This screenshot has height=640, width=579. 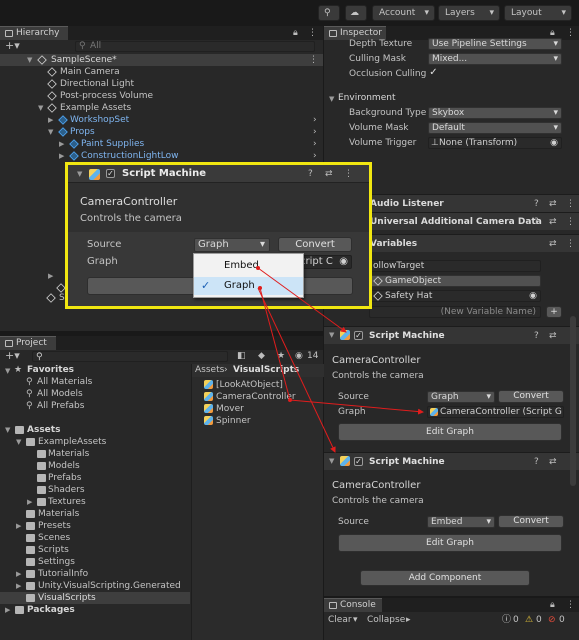 What do you see at coordinates (340, 359) in the screenshot?
I see `annotation-arrows` at bounding box center [340, 359].